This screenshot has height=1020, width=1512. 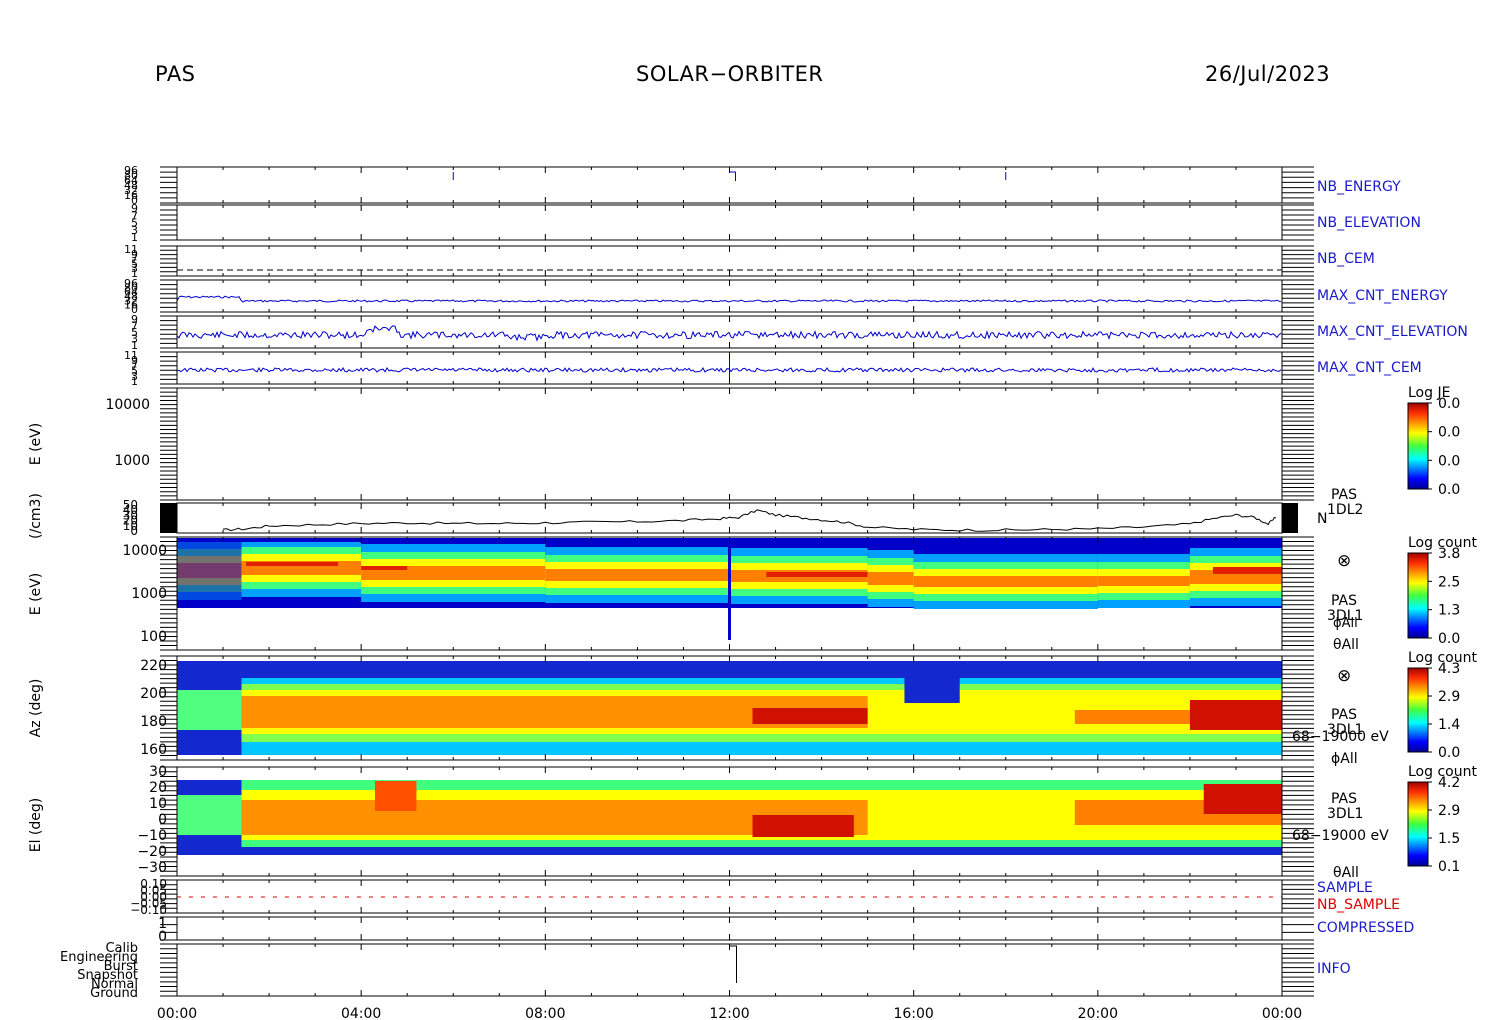 What do you see at coordinates (153, 750) in the screenshot?
I see `azimuth-ytick: 160` at bounding box center [153, 750].